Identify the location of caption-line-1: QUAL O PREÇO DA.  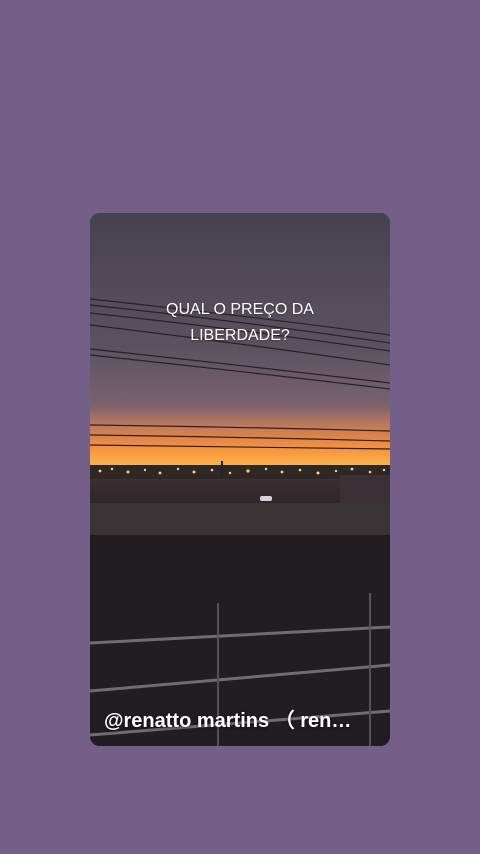
(240, 309).